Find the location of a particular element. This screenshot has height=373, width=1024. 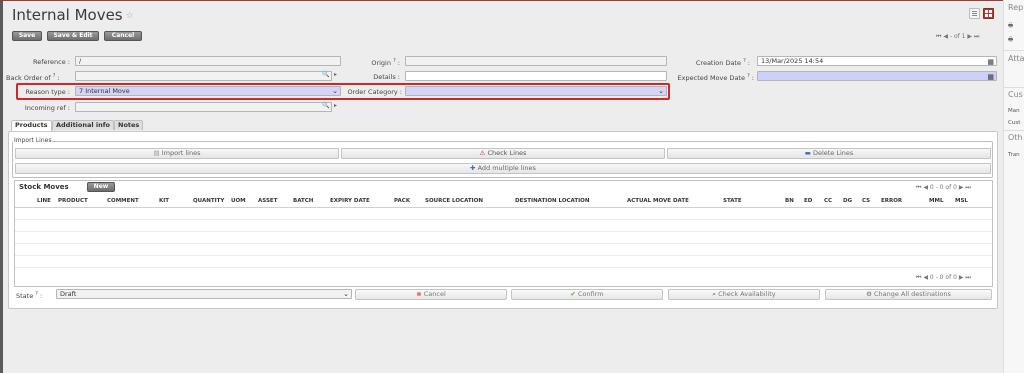

cogs-icon: ⚙ is located at coordinates (869, 294).